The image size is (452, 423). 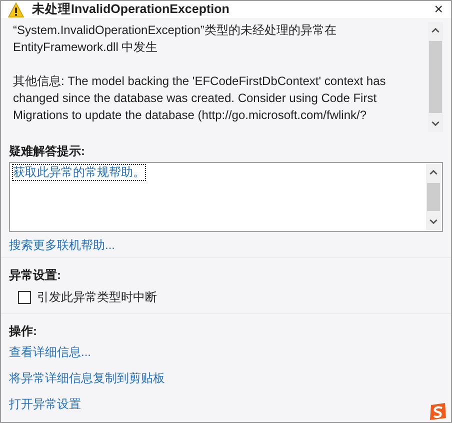 What do you see at coordinates (87, 378) in the screenshot?
I see `action-link: 将异常详细信息复制到剪贴板` at bounding box center [87, 378].